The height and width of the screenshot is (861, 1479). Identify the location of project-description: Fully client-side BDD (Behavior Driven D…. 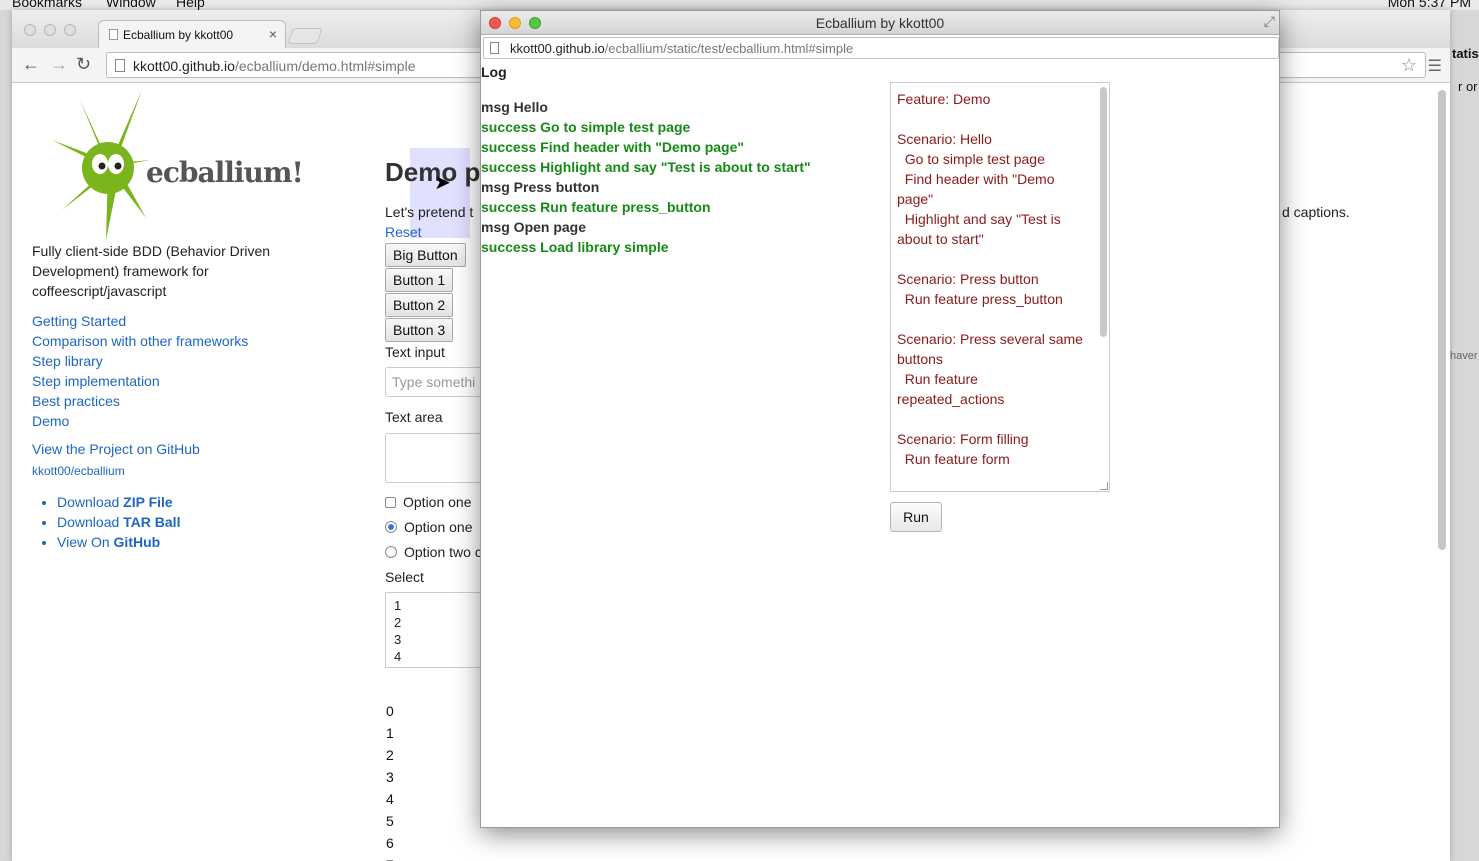
(151, 271).